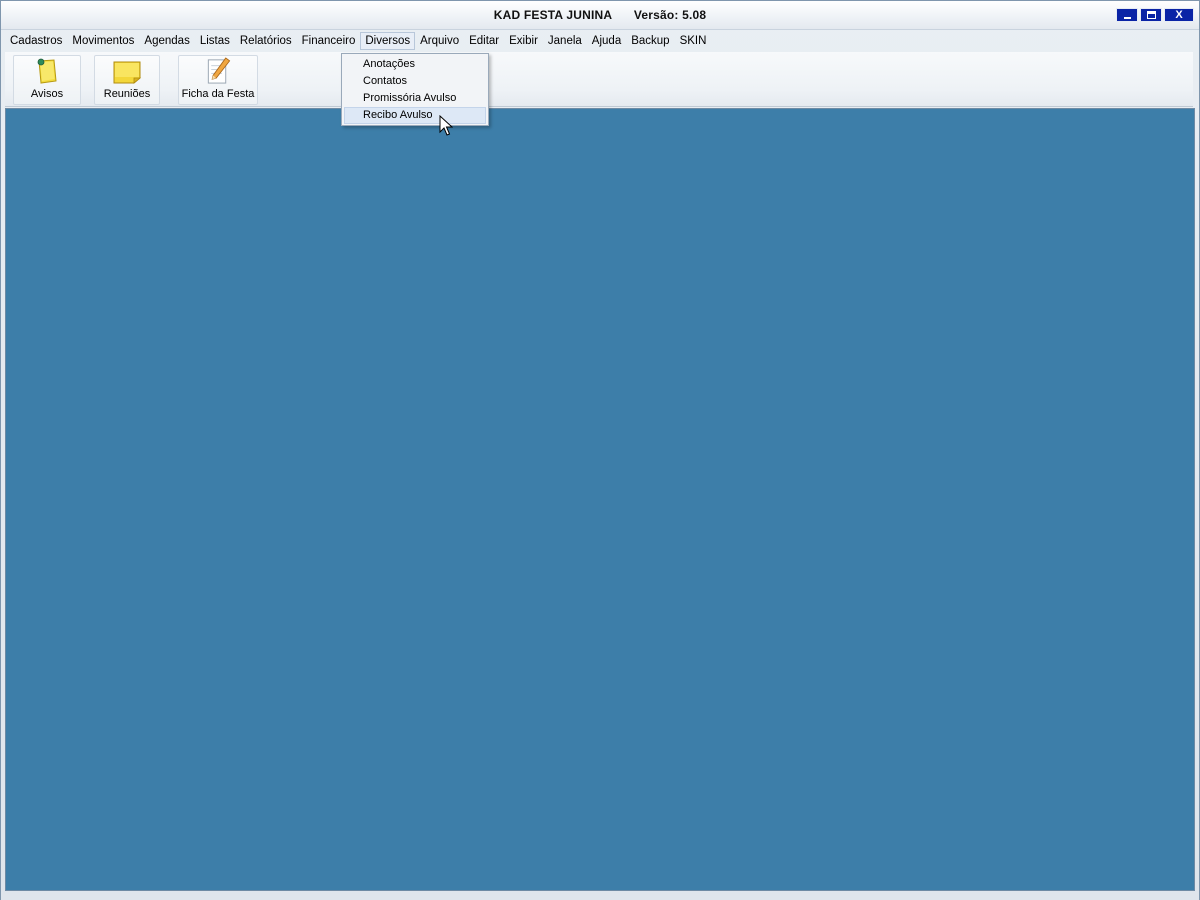 The image size is (1200, 900). I want to click on menu-agendas: Agendas, so click(166, 41).